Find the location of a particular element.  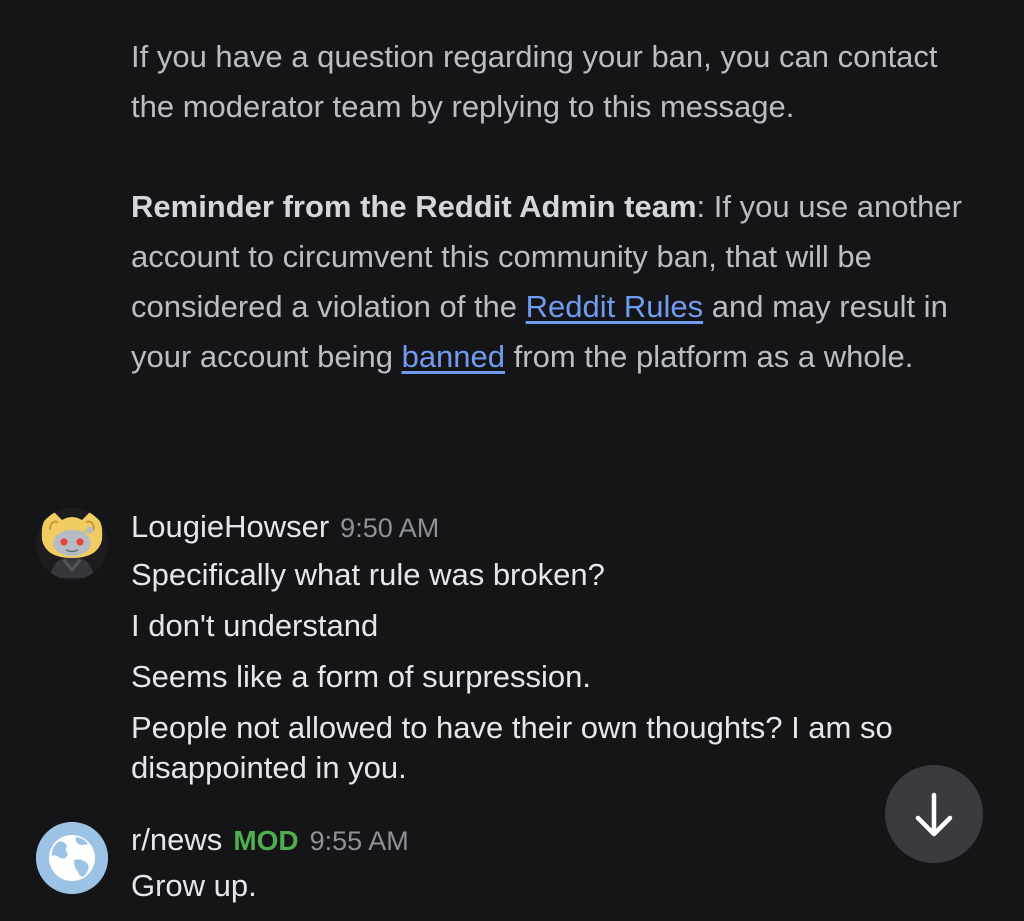

globe-icon is located at coordinates (72, 858).